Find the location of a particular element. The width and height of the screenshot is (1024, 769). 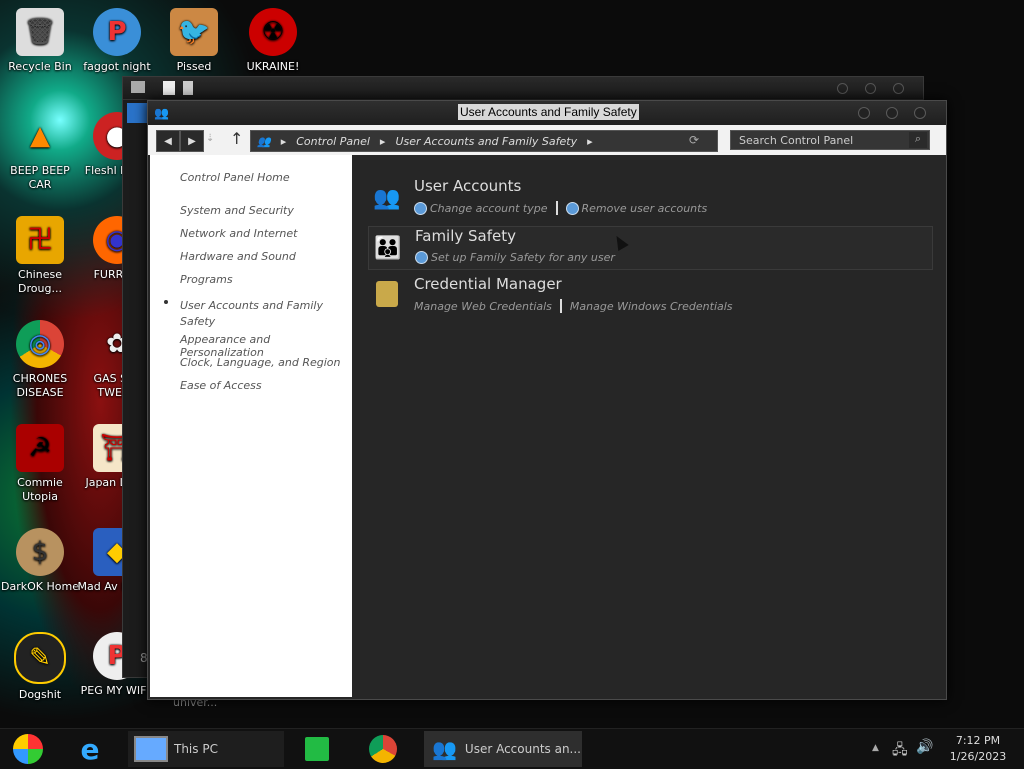

up-arrow-icon: ↑ is located at coordinates (236, 138).